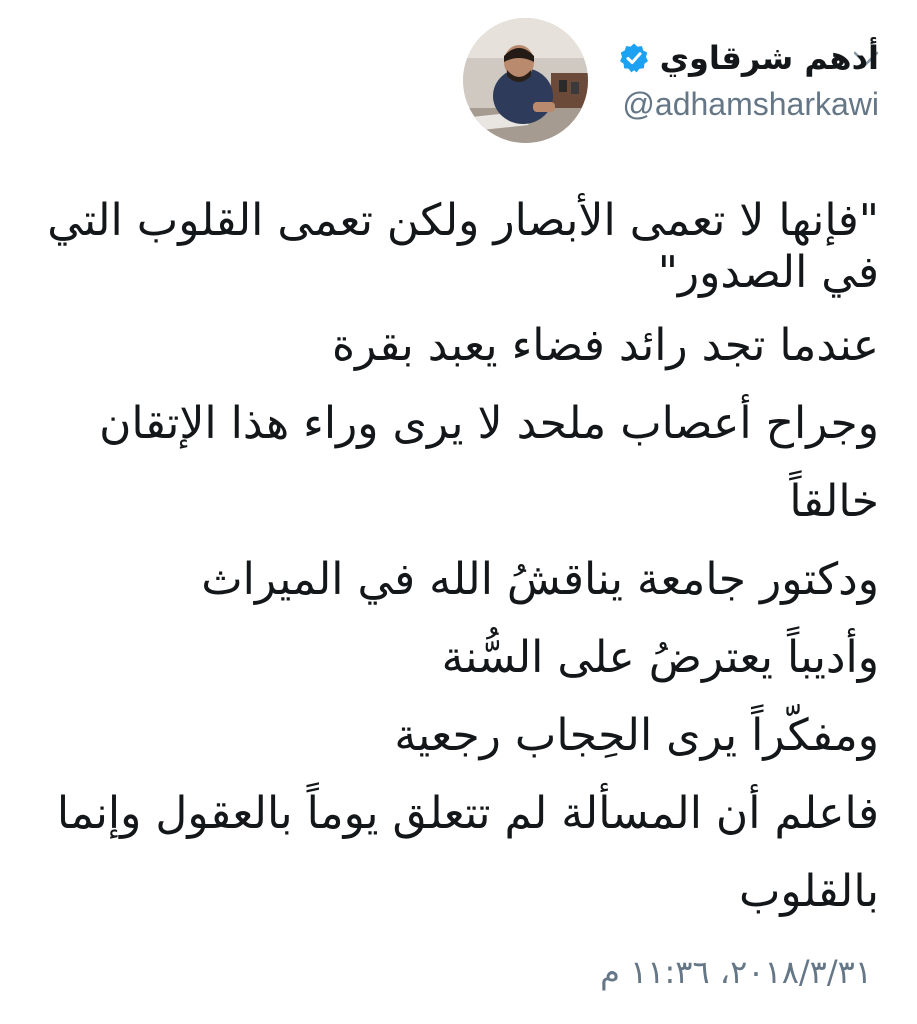  Describe the element at coordinates (636, 735) in the screenshot. I see `tweet-line: ومفكّراً يرى الحِجاب رجعية` at that location.